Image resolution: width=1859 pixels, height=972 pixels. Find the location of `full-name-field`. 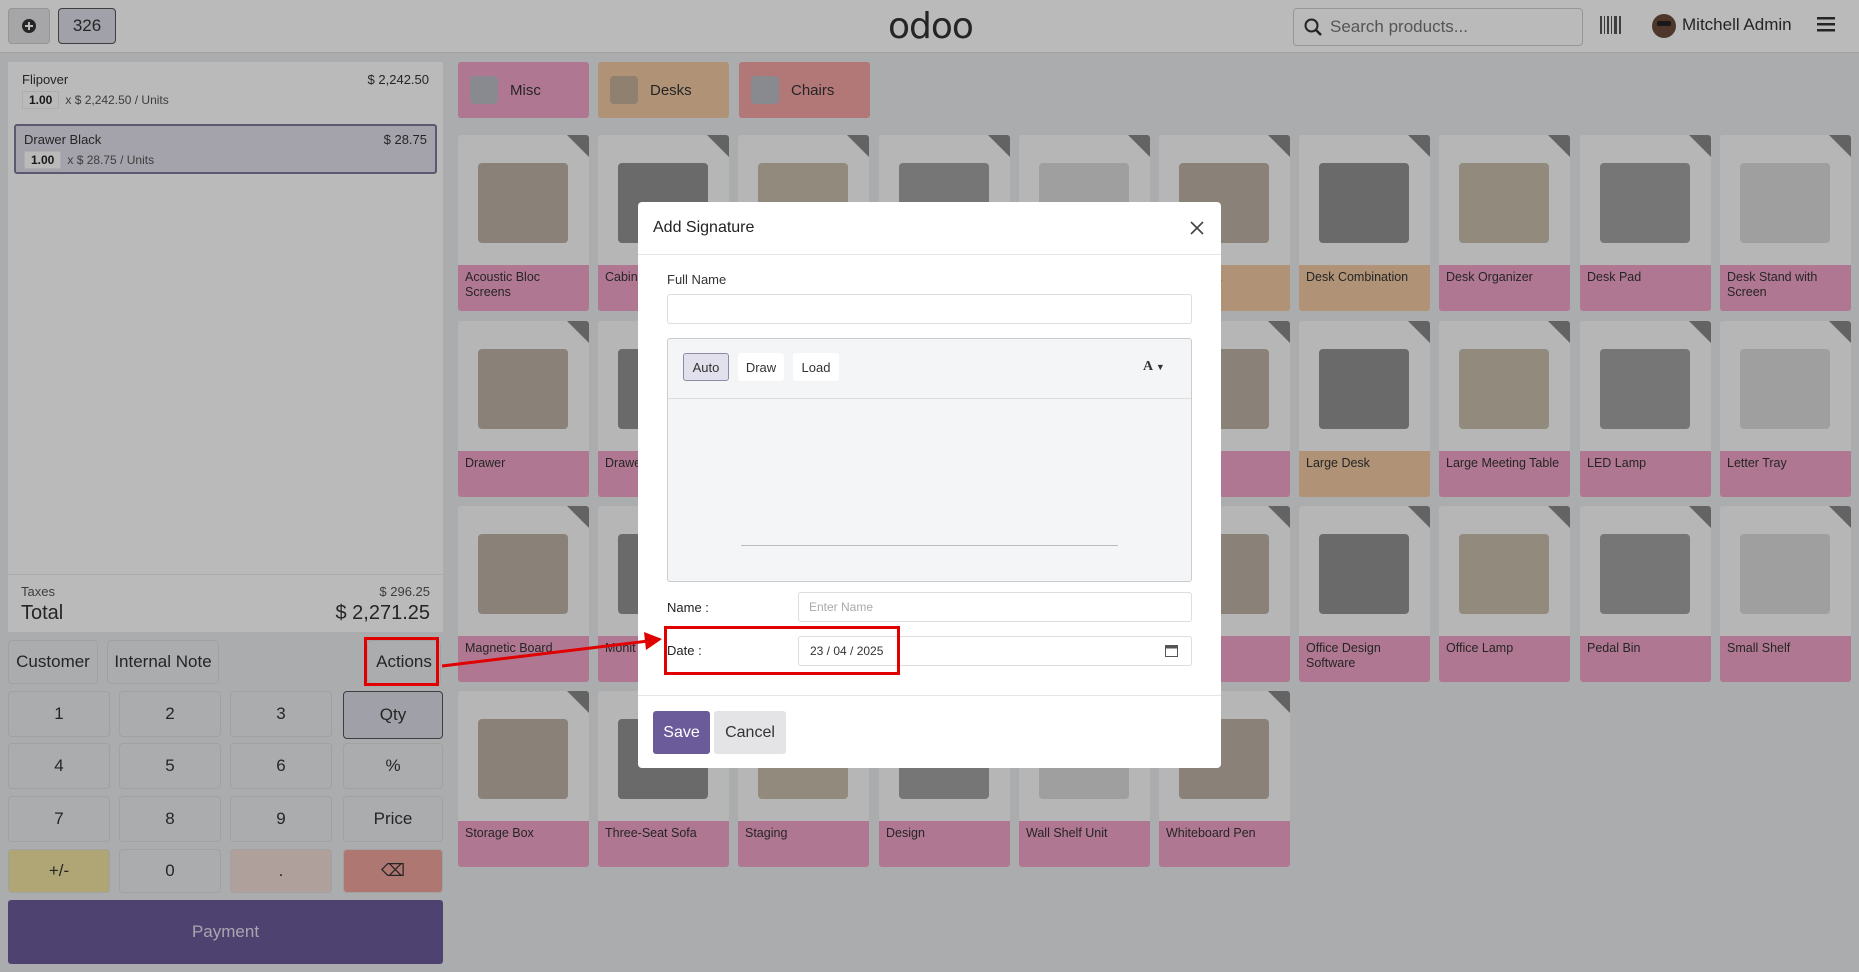

full-name-field is located at coordinates (929, 309).